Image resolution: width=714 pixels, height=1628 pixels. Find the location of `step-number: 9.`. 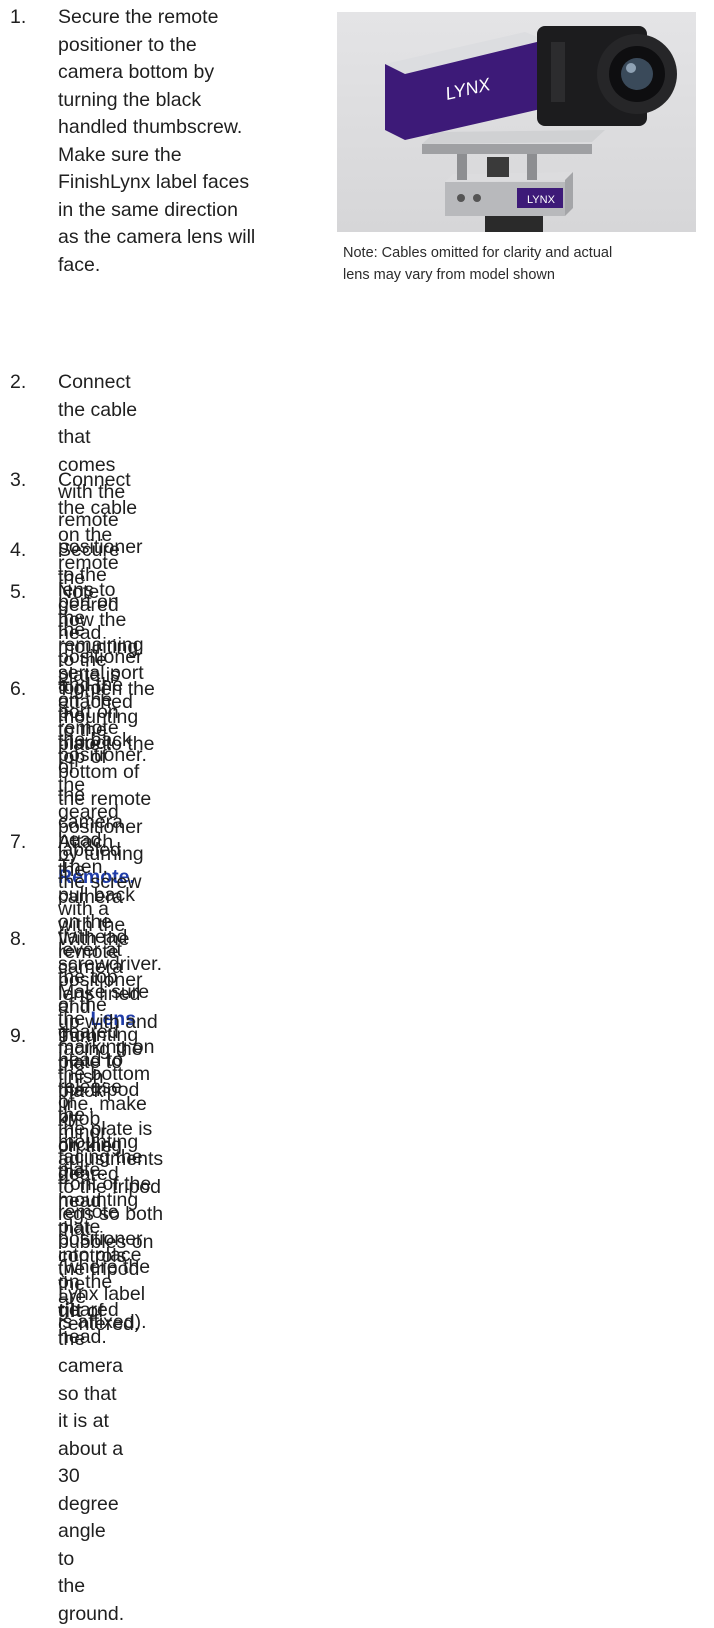

step-number: 9. is located at coordinates (18, 1036).